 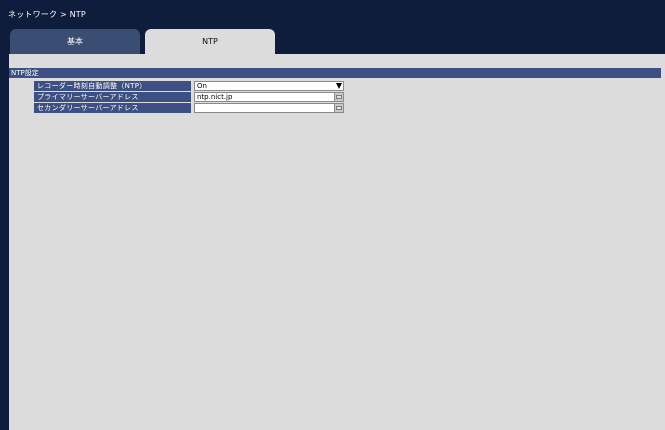 I want to click on auto-adjust-value: On, so click(x=202, y=86).